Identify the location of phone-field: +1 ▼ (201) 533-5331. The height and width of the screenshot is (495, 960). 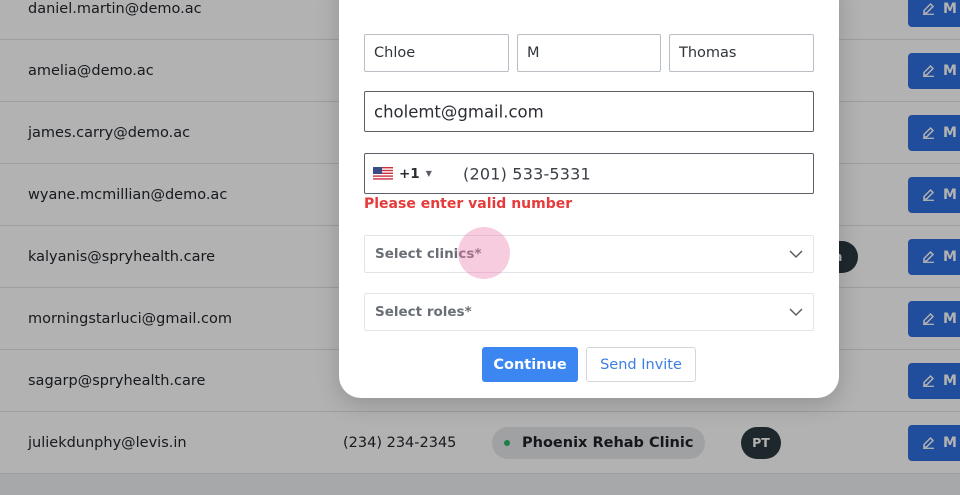
(589, 173).